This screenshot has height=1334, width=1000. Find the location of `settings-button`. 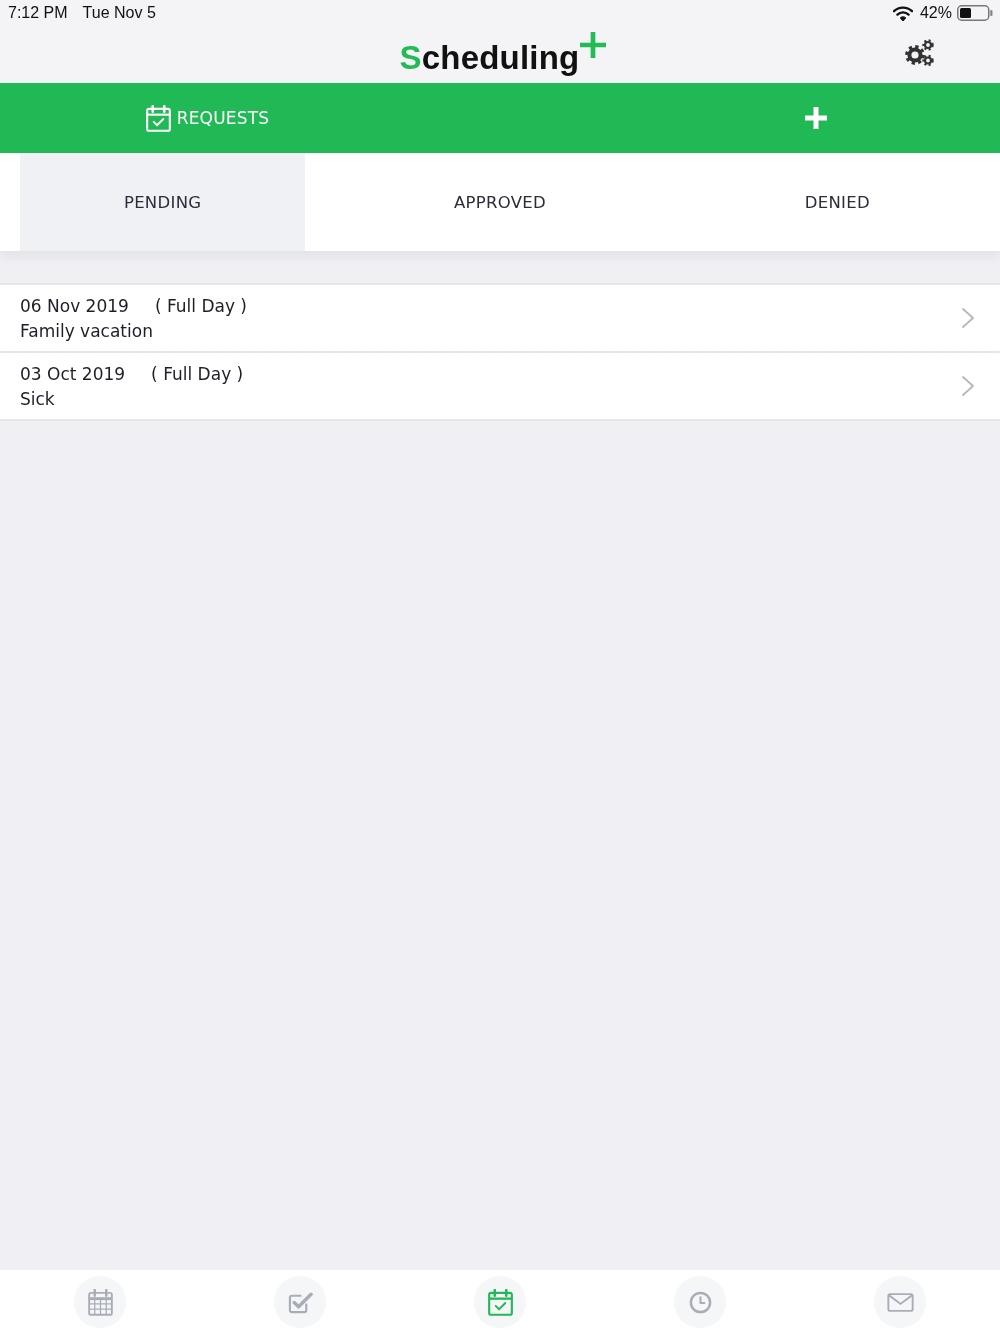

settings-button is located at coordinates (919, 53).